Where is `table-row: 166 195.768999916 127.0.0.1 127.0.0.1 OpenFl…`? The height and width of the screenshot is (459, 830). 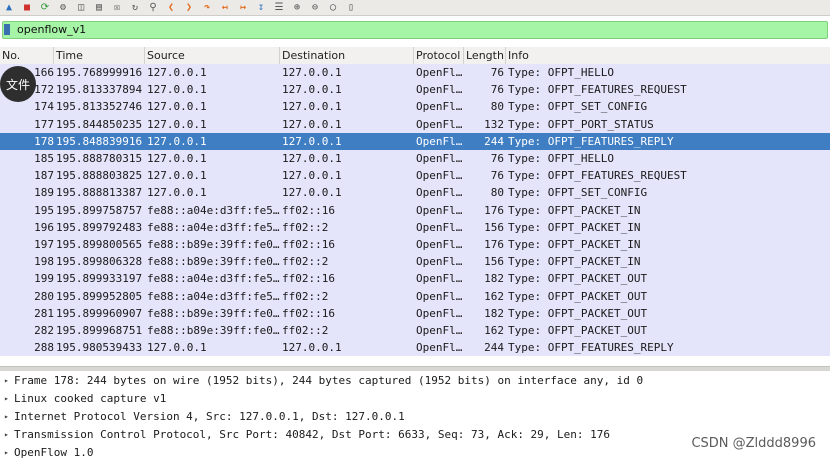 table-row: 166 195.768999916 127.0.0.1 127.0.0.1 OpenFl… is located at coordinates (415, 73).